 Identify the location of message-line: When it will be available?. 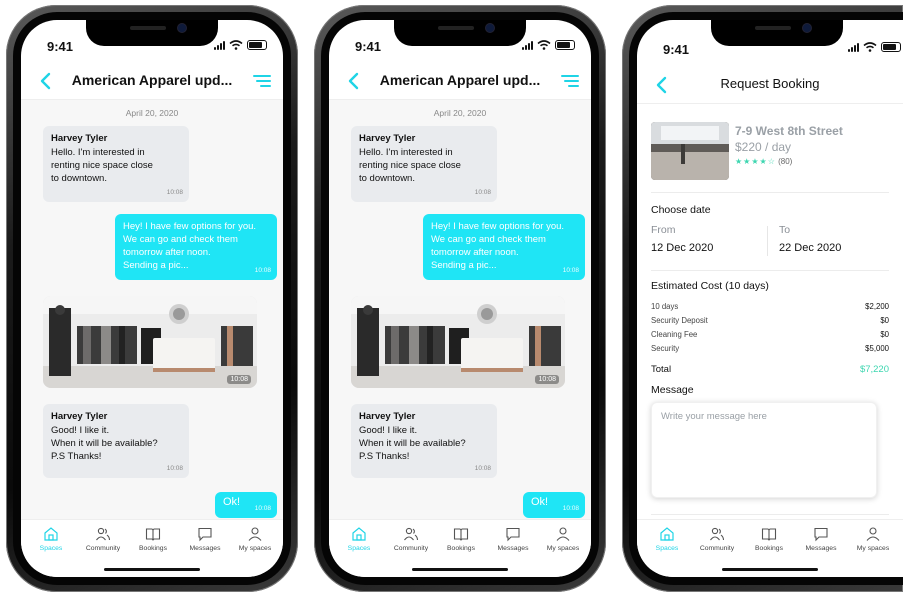
(104, 443).